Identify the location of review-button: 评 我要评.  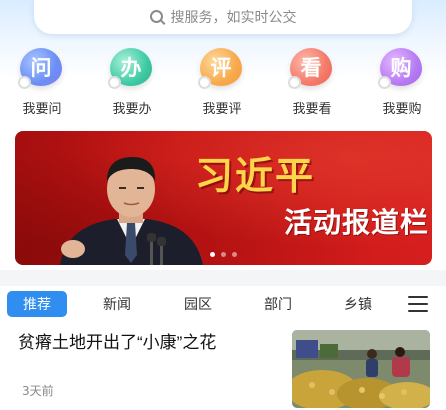
(222, 83).